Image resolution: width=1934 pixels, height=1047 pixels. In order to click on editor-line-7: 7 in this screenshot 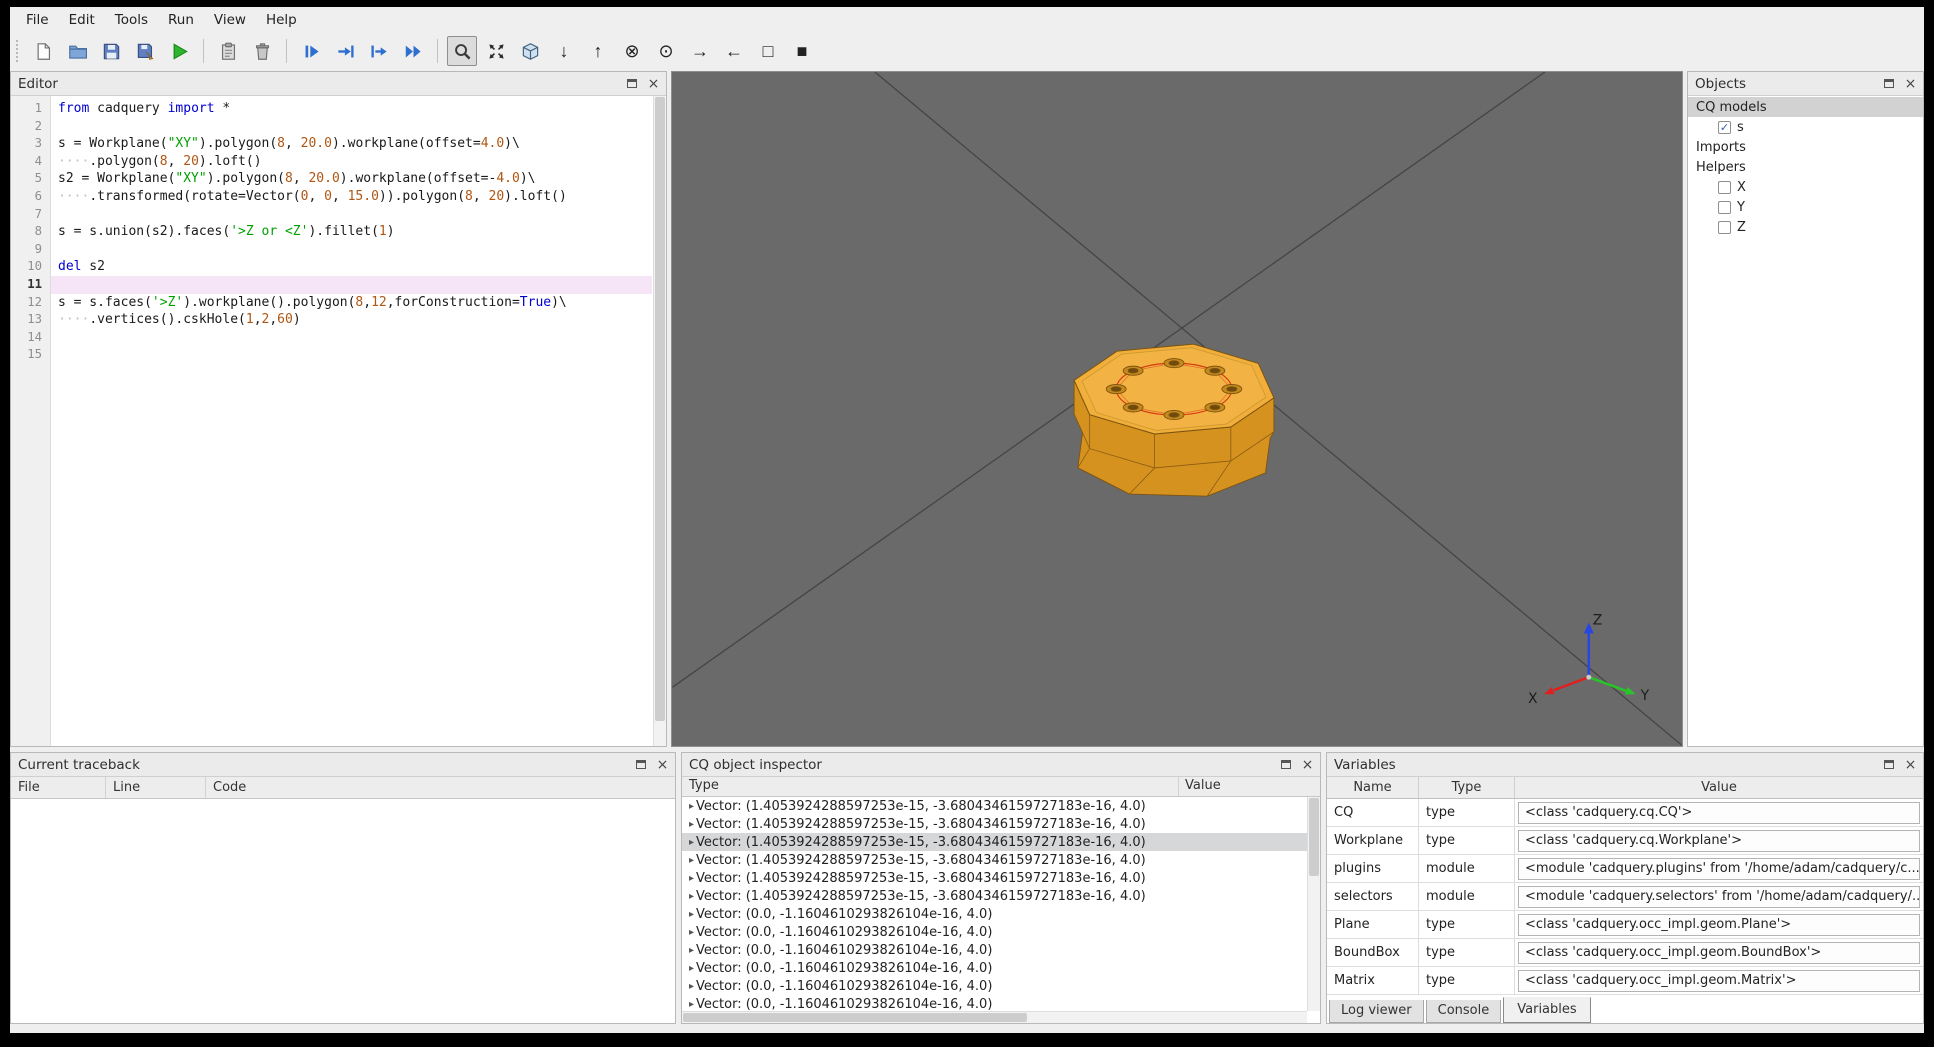, I will do `click(331, 215)`.